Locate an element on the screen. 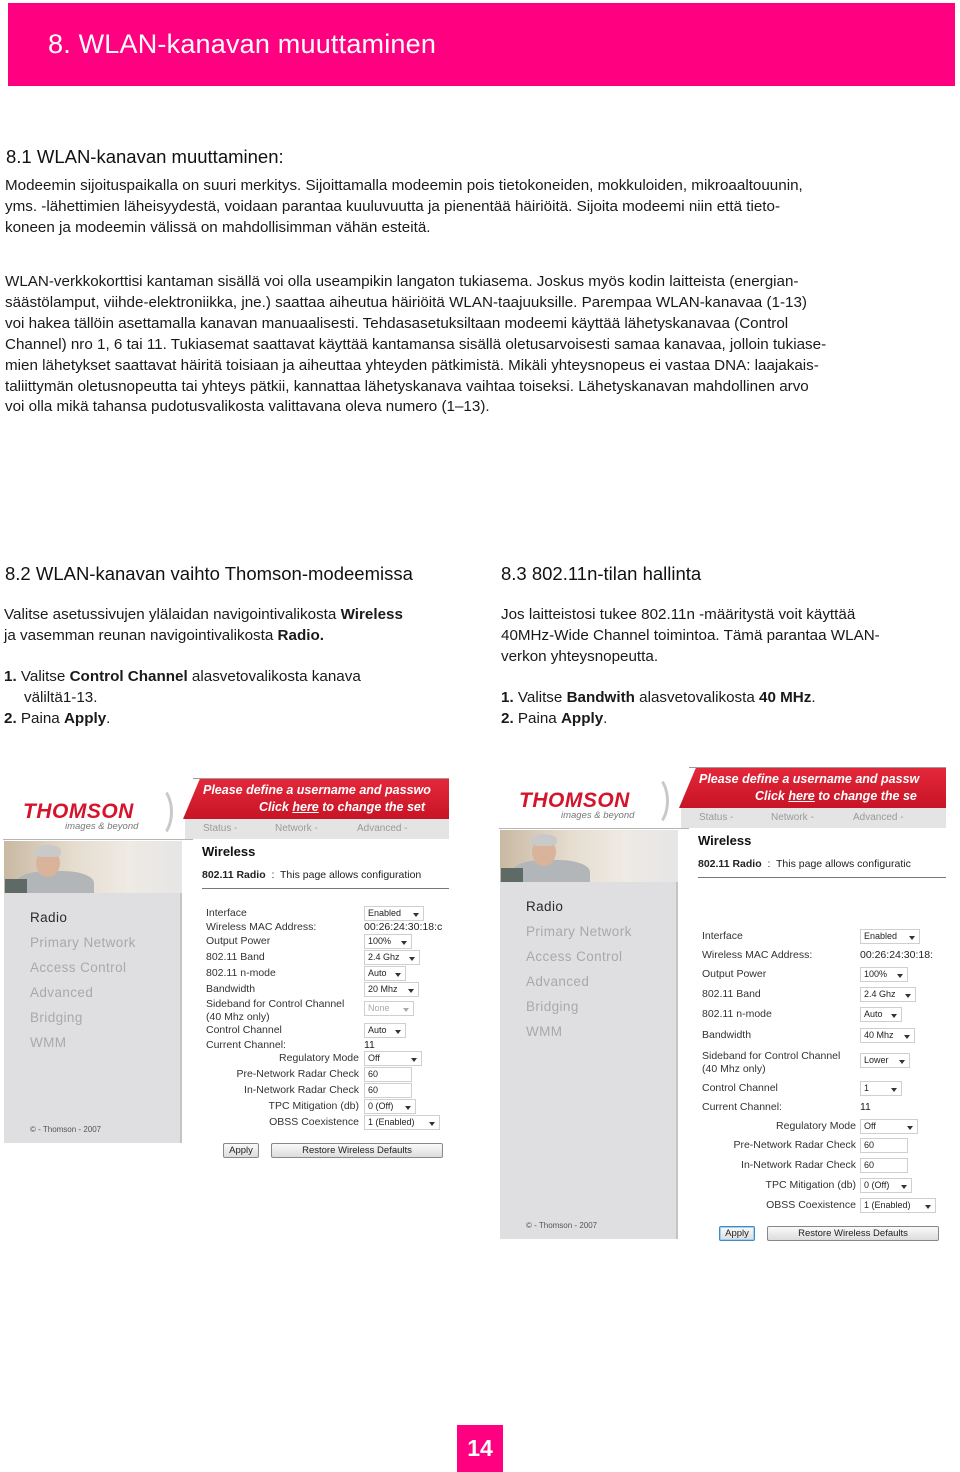  step-number: 2. is located at coordinates (10, 718).